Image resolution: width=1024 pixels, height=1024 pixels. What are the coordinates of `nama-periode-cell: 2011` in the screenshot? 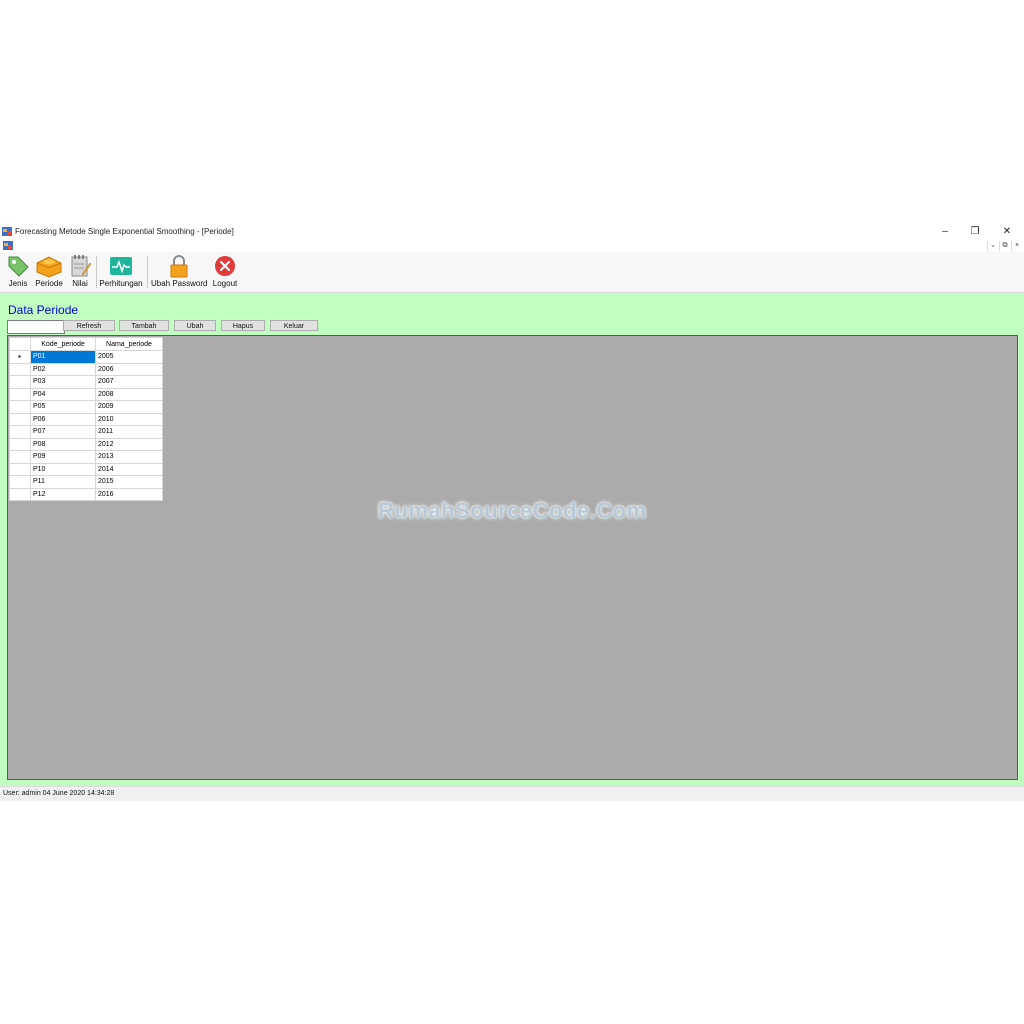 It's located at (129, 432).